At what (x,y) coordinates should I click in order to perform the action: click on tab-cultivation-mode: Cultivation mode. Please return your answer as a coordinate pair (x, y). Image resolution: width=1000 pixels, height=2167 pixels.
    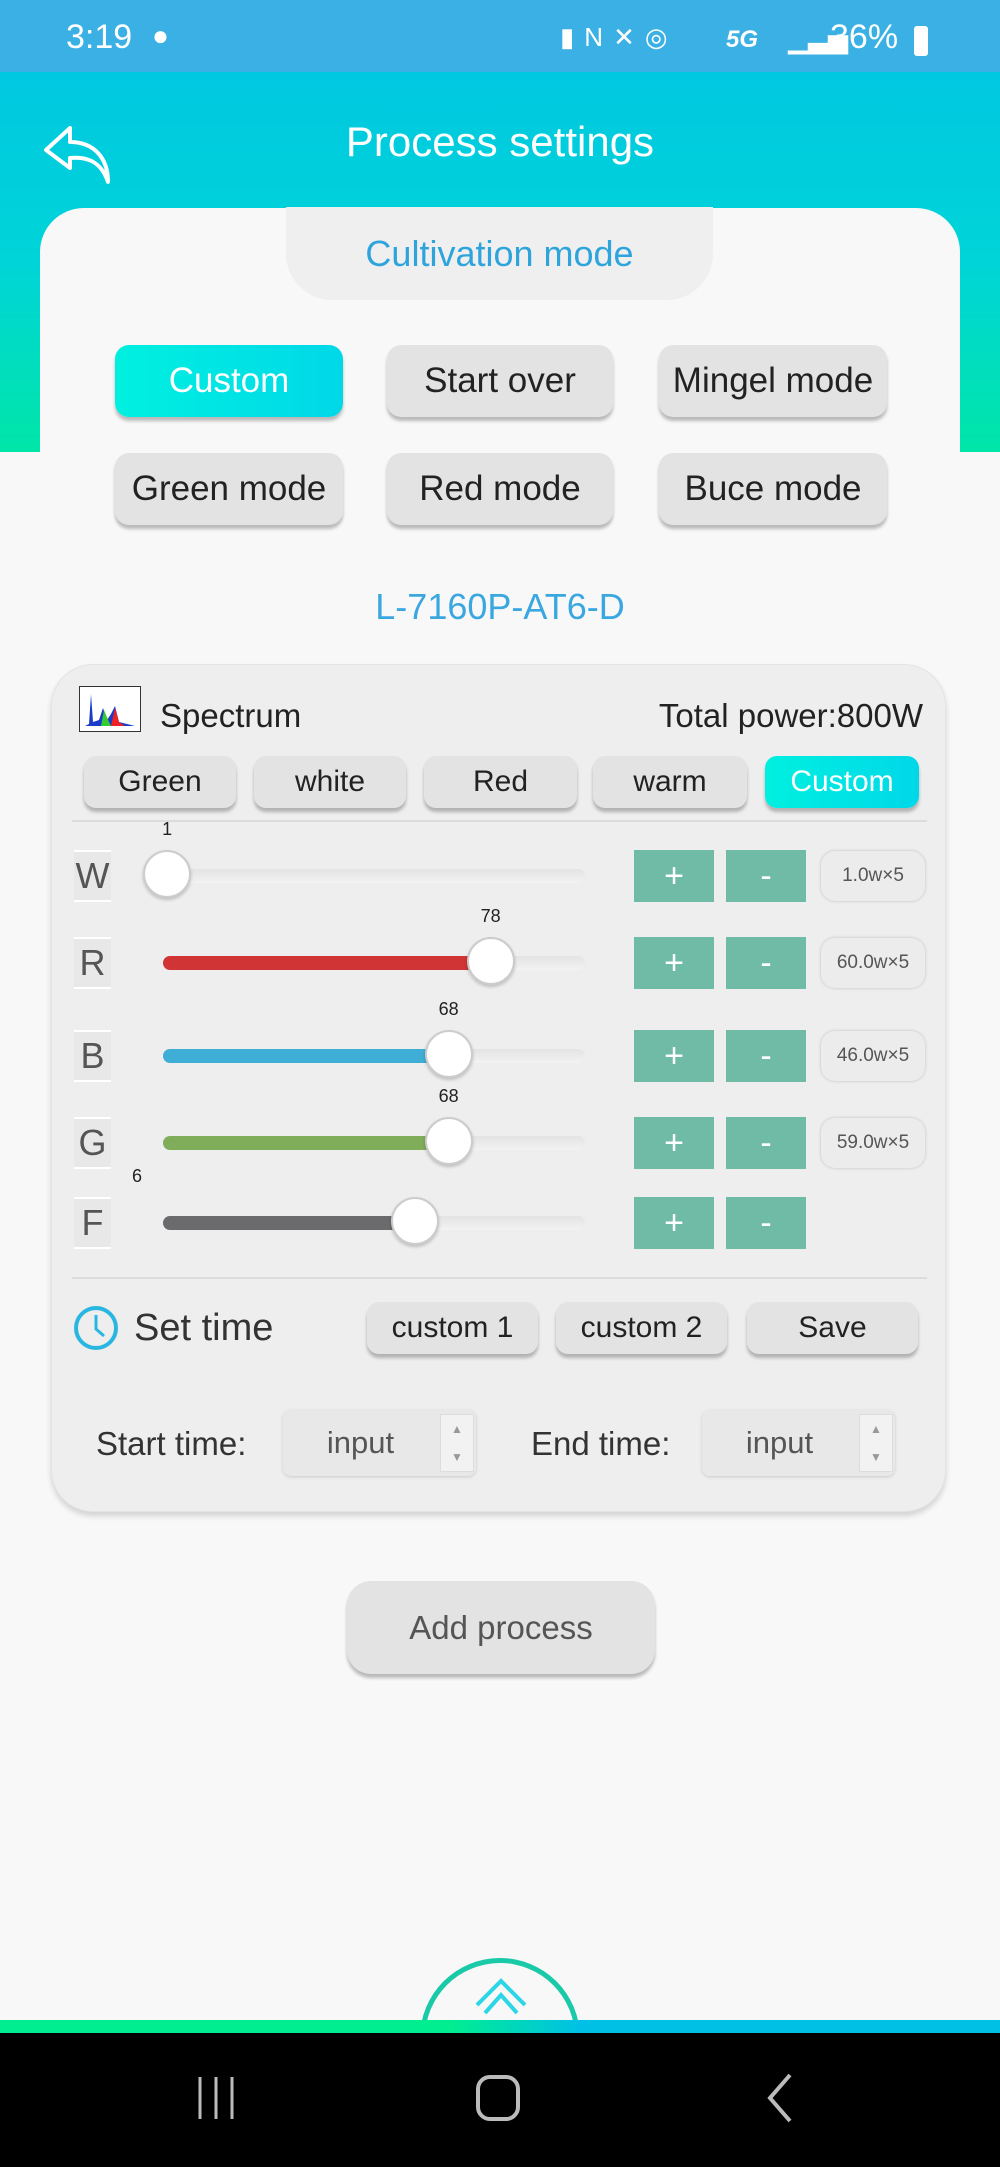
    Looking at the image, I should click on (499, 253).